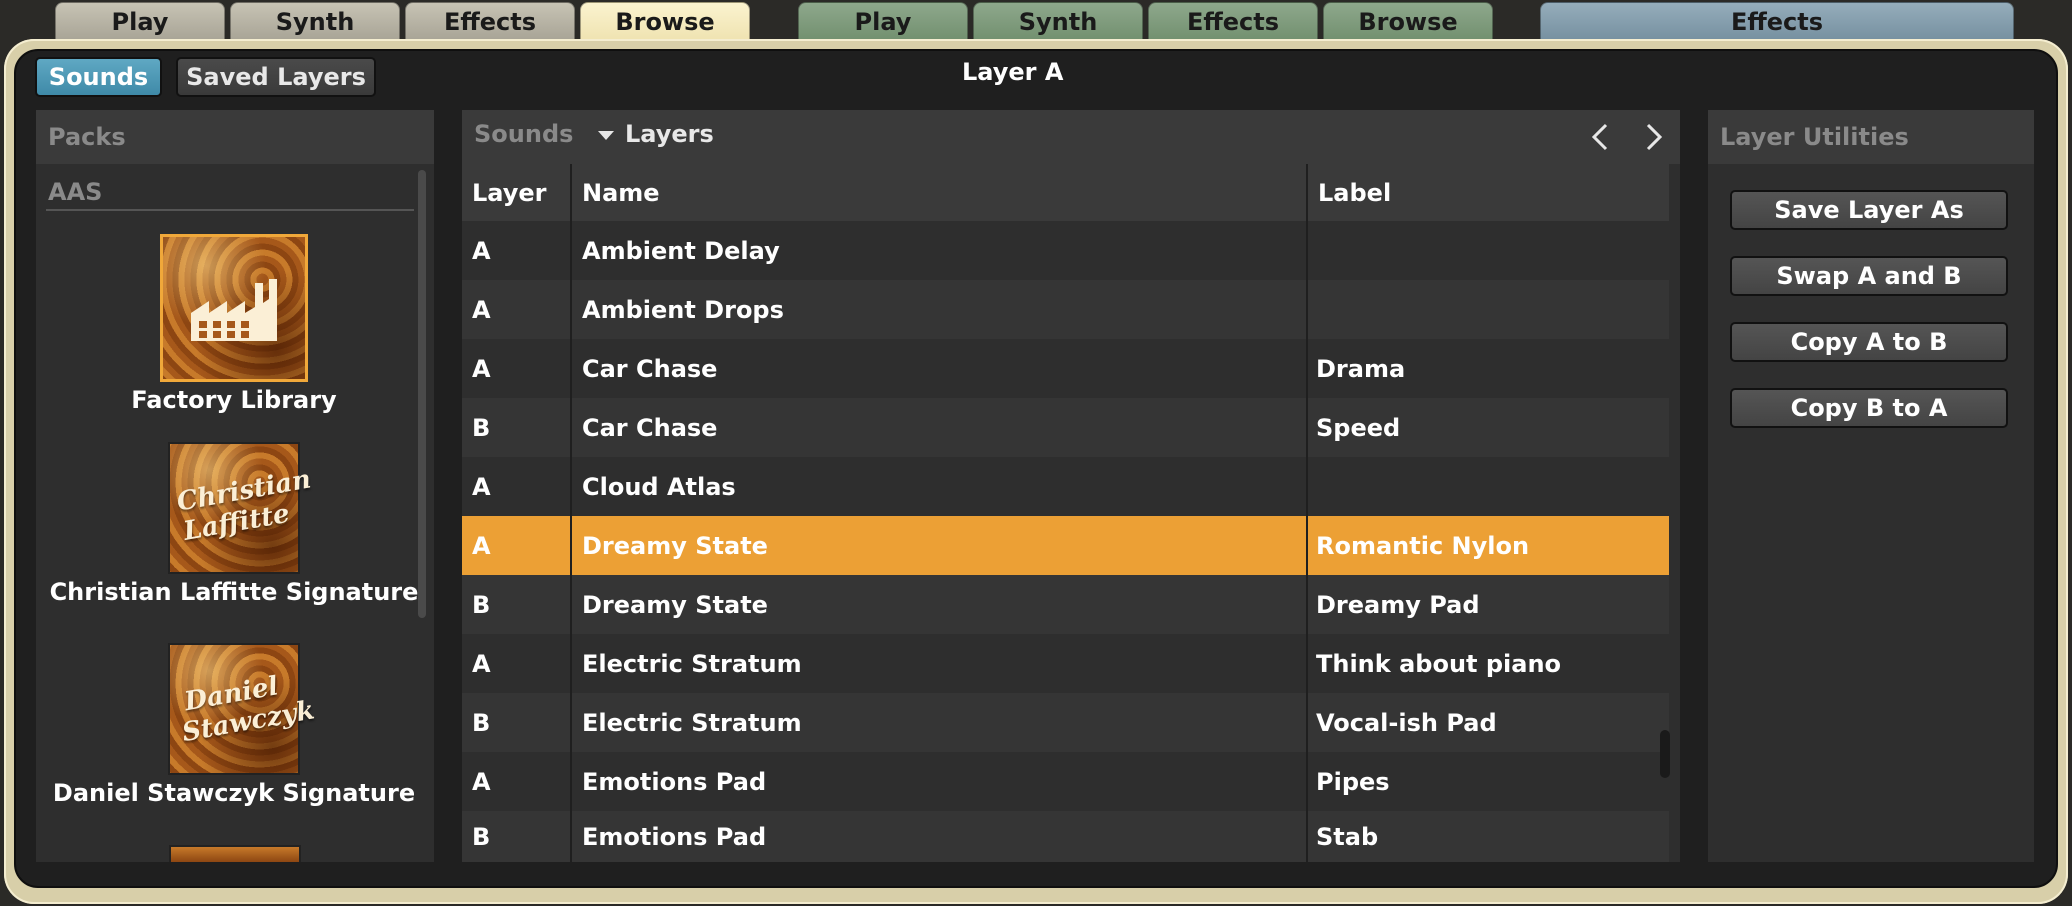 Image resolution: width=2072 pixels, height=906 pixels. Describe the element at coordinates (98, 77) in the screenshot. I see `sounds-toggle-button: Sounds` at that location.